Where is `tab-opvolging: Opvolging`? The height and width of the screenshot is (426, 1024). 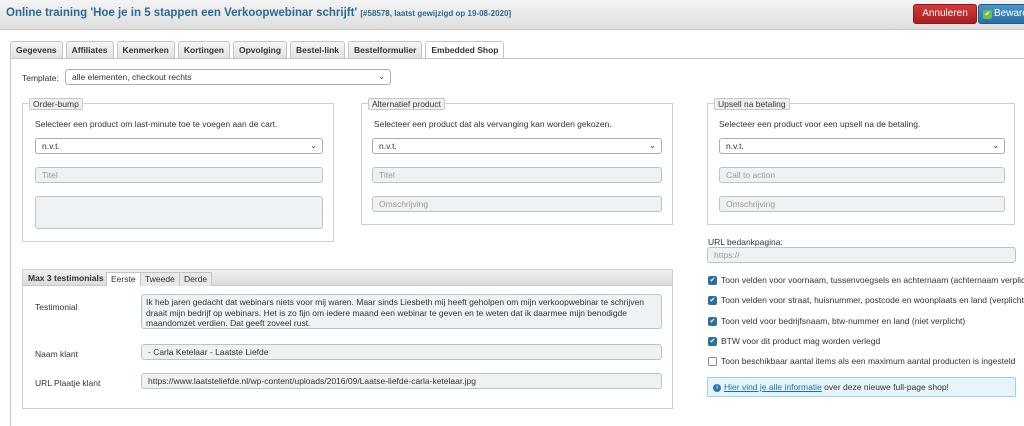 tab-opvolging: Opvolging is located at coordinates (260, 49).